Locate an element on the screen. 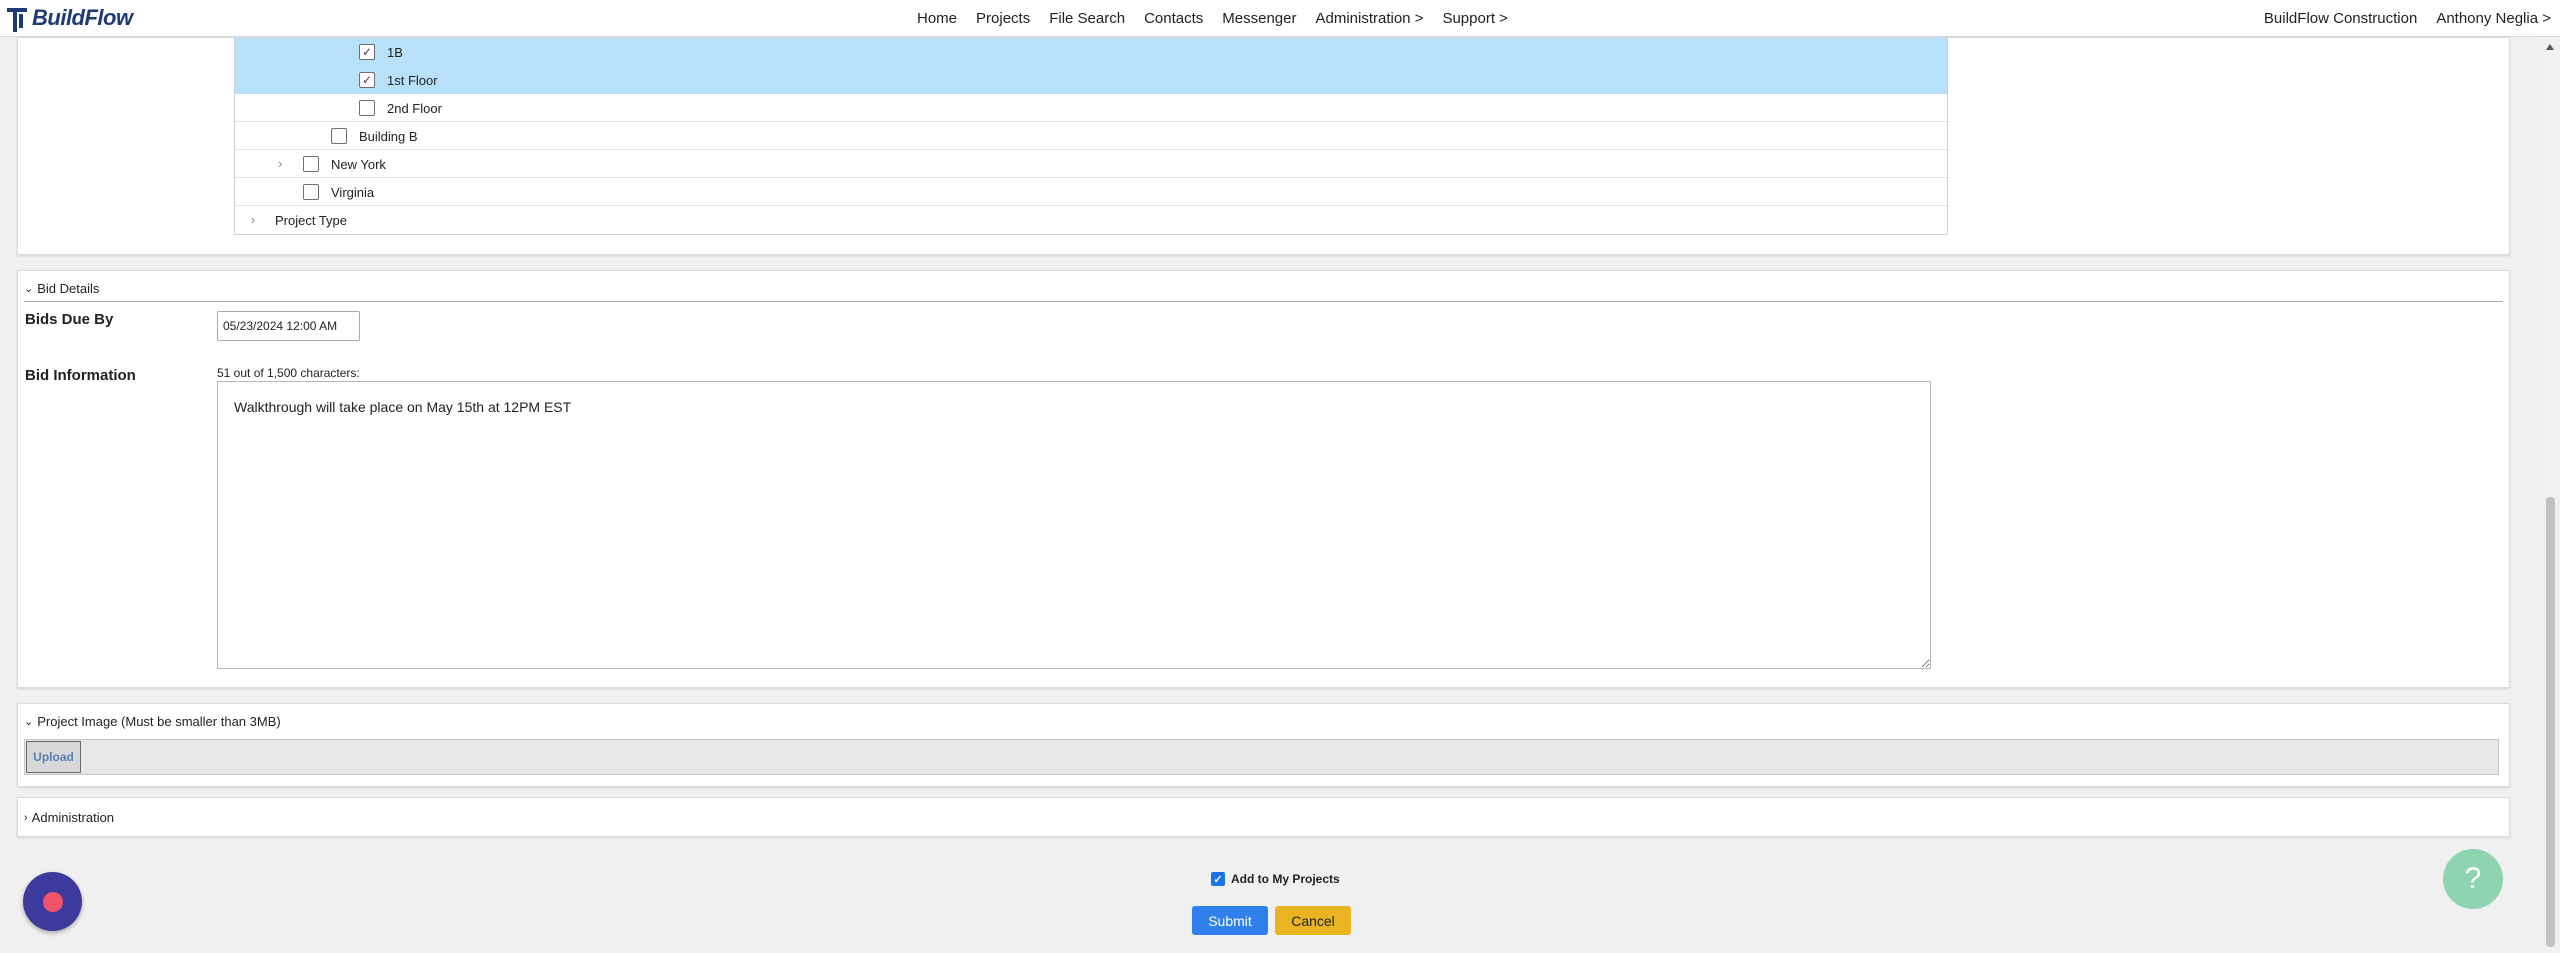 Image resolution: width=2560 pixels, height=953 pixels. logo-icon is located at coordinates (17, 18).